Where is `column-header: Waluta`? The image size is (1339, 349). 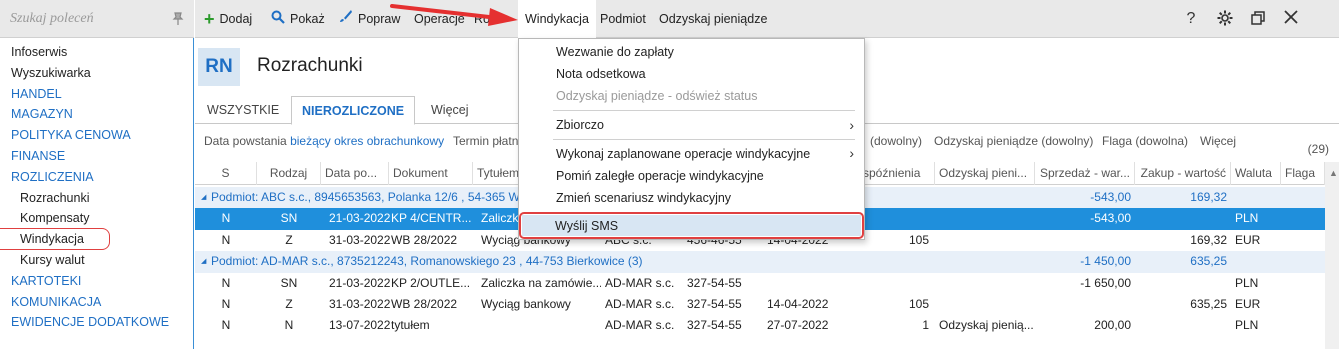 column-header: Waluta is located at coordinates (1256, 173).